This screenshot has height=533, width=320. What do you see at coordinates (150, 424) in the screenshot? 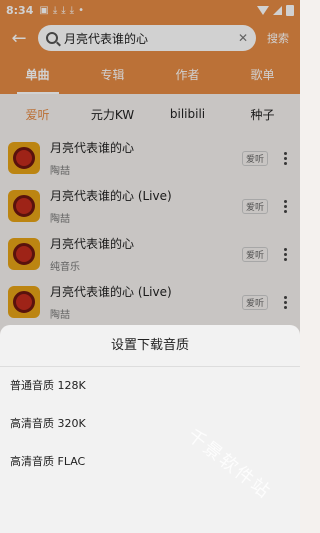
I see `quality-option-320k: 高清音质 320K` at bounding box center [150, 424].